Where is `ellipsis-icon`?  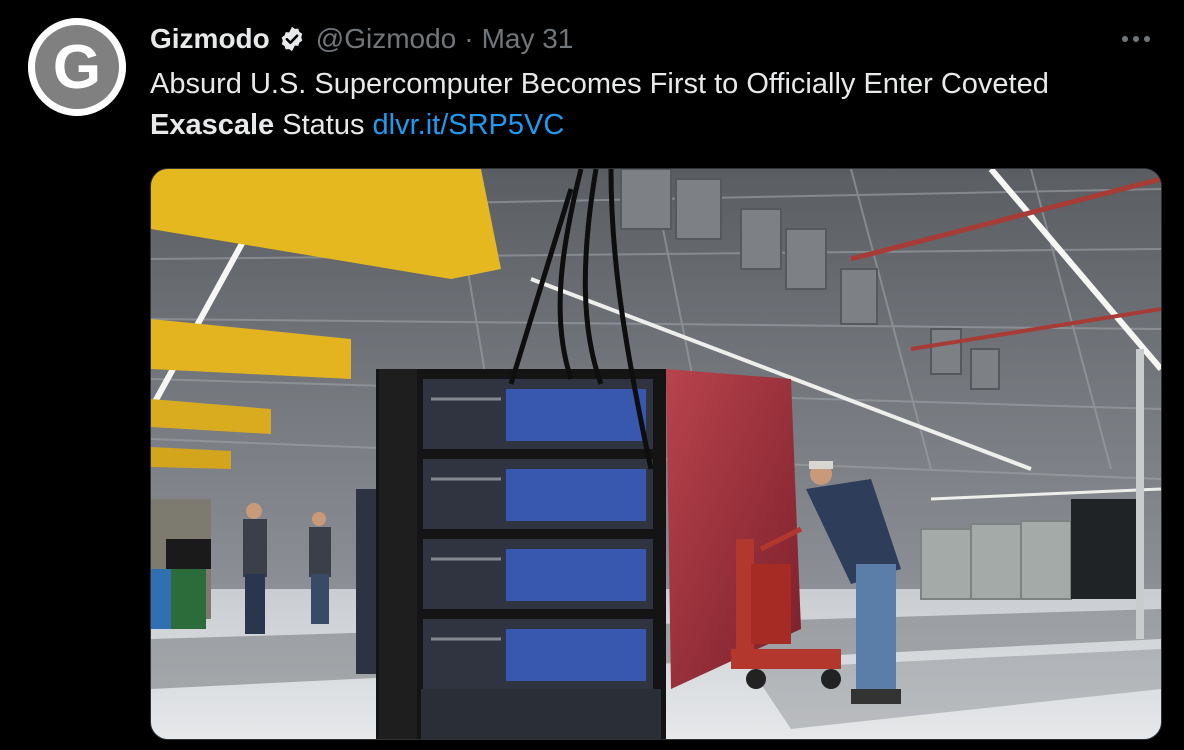 ellipsis-icon is located at coordinates (1136, 39).